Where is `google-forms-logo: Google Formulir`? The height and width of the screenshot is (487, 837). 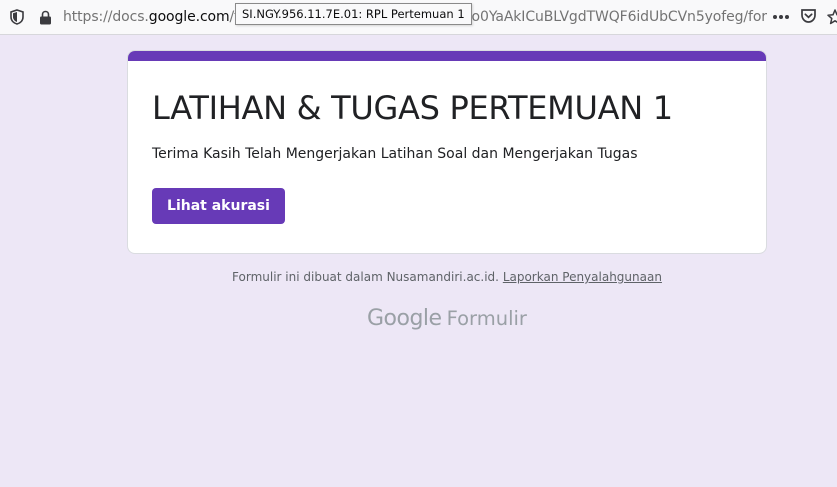
google-forms-logo: Google Formulir is located at coordinates (447, 320).